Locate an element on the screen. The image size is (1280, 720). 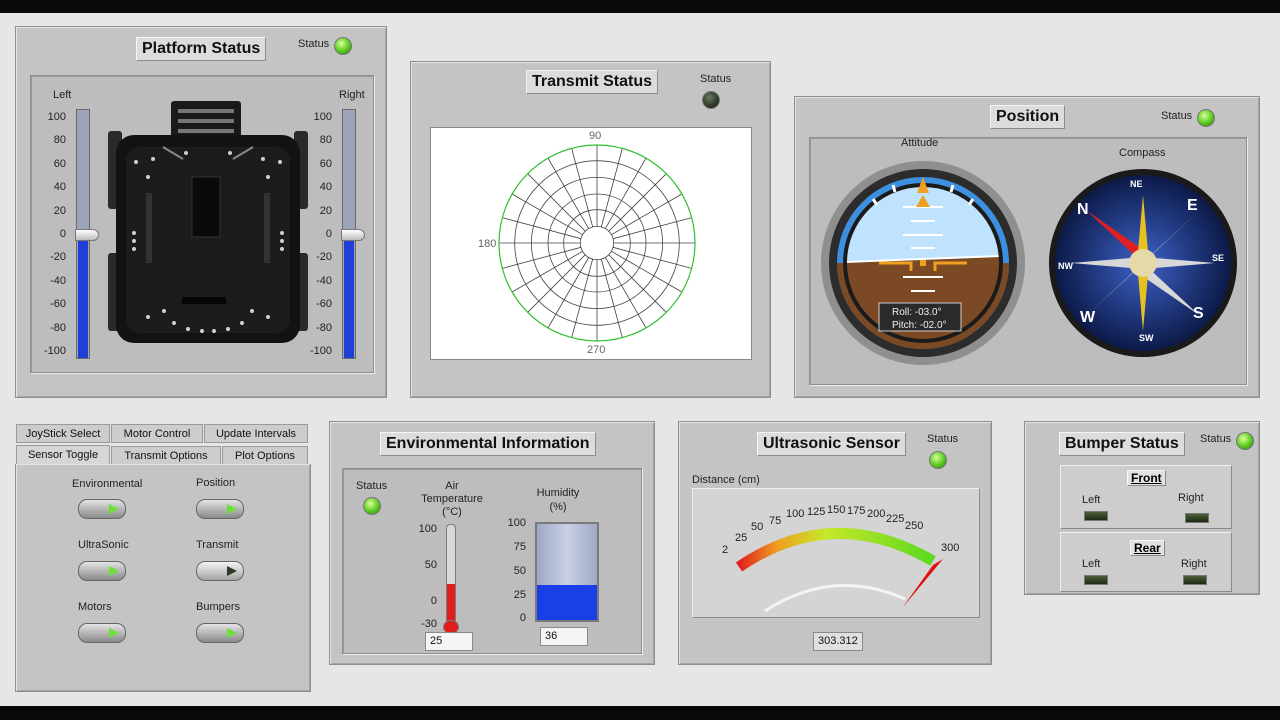
right-slider-fill is located at coordinates (349, 296).